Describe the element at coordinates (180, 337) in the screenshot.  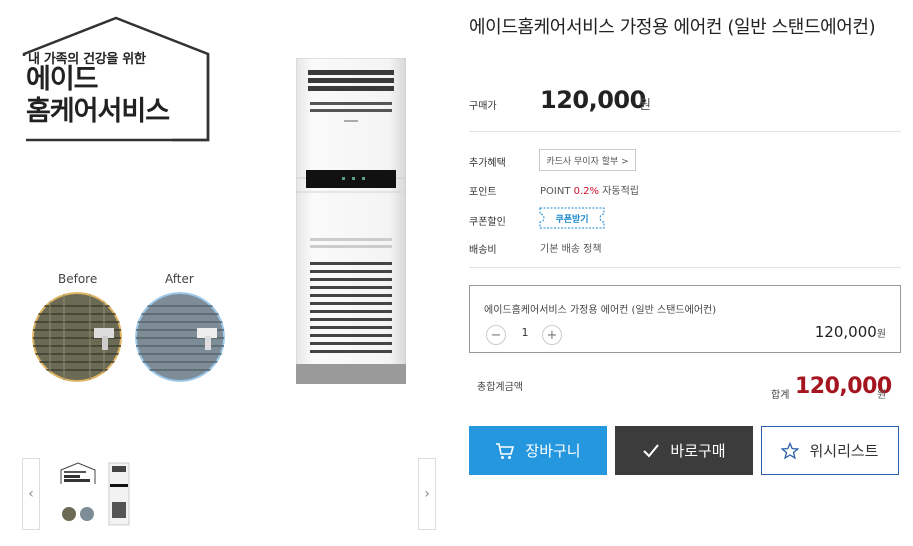
I see `after-image` at that location.